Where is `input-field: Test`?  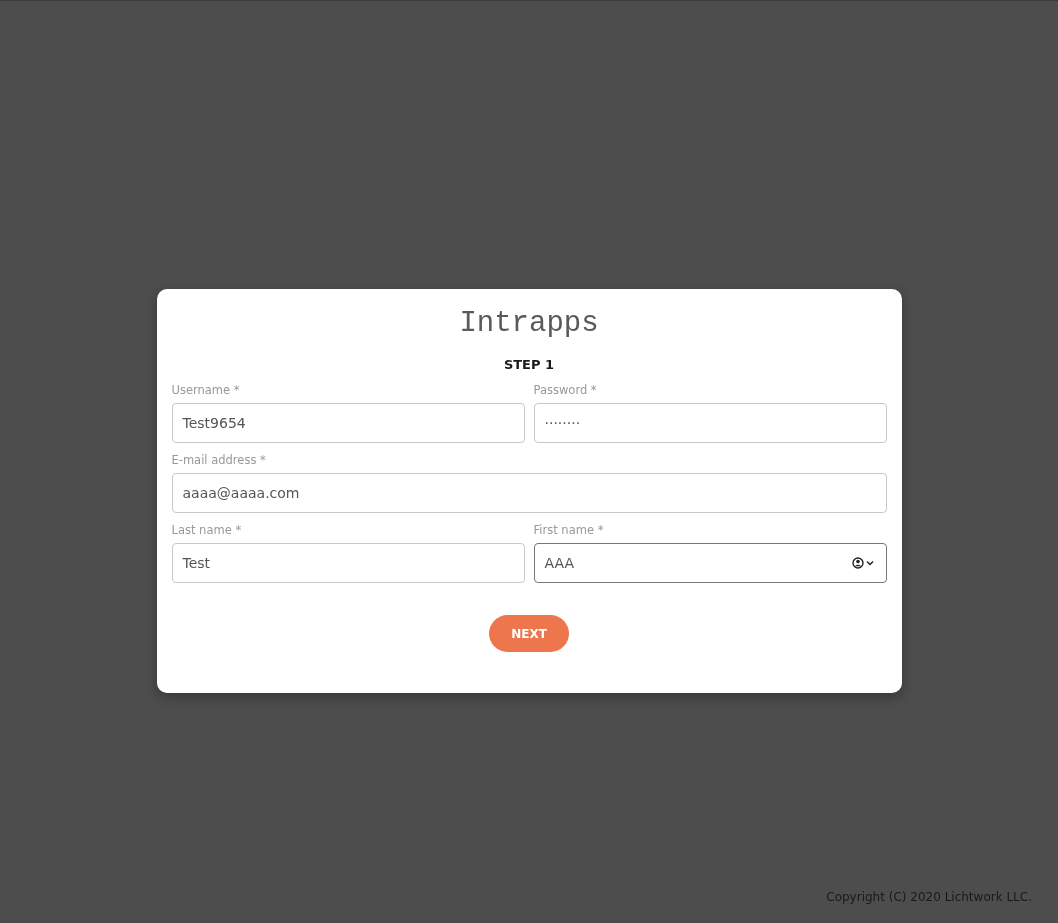 input-field: Test is located at coordinates (348, 563).